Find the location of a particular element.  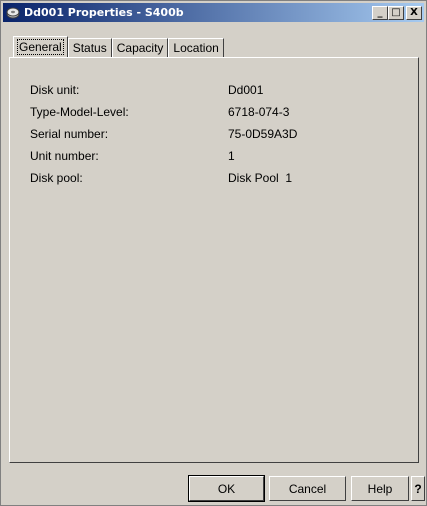

tab-capacity: Capacity is located at coordinates (140, 47).